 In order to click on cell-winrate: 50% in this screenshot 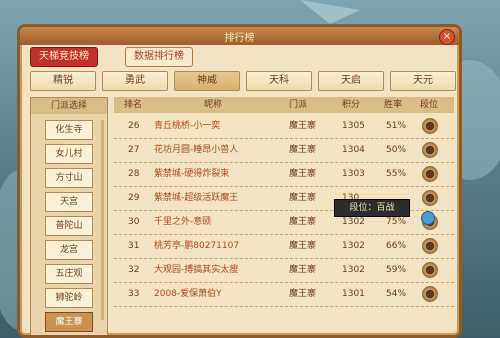, I will do `click(396, 150)`.